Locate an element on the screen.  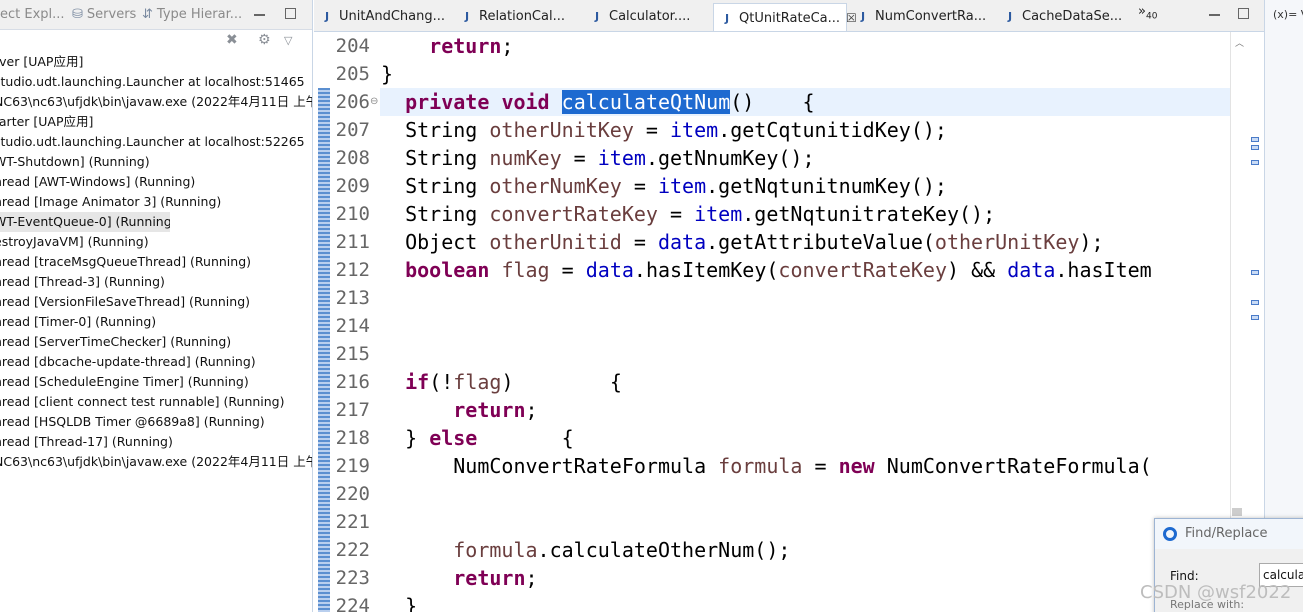
tree-item-label: tarter [UAP应用] is located at coordinates (47, 121).